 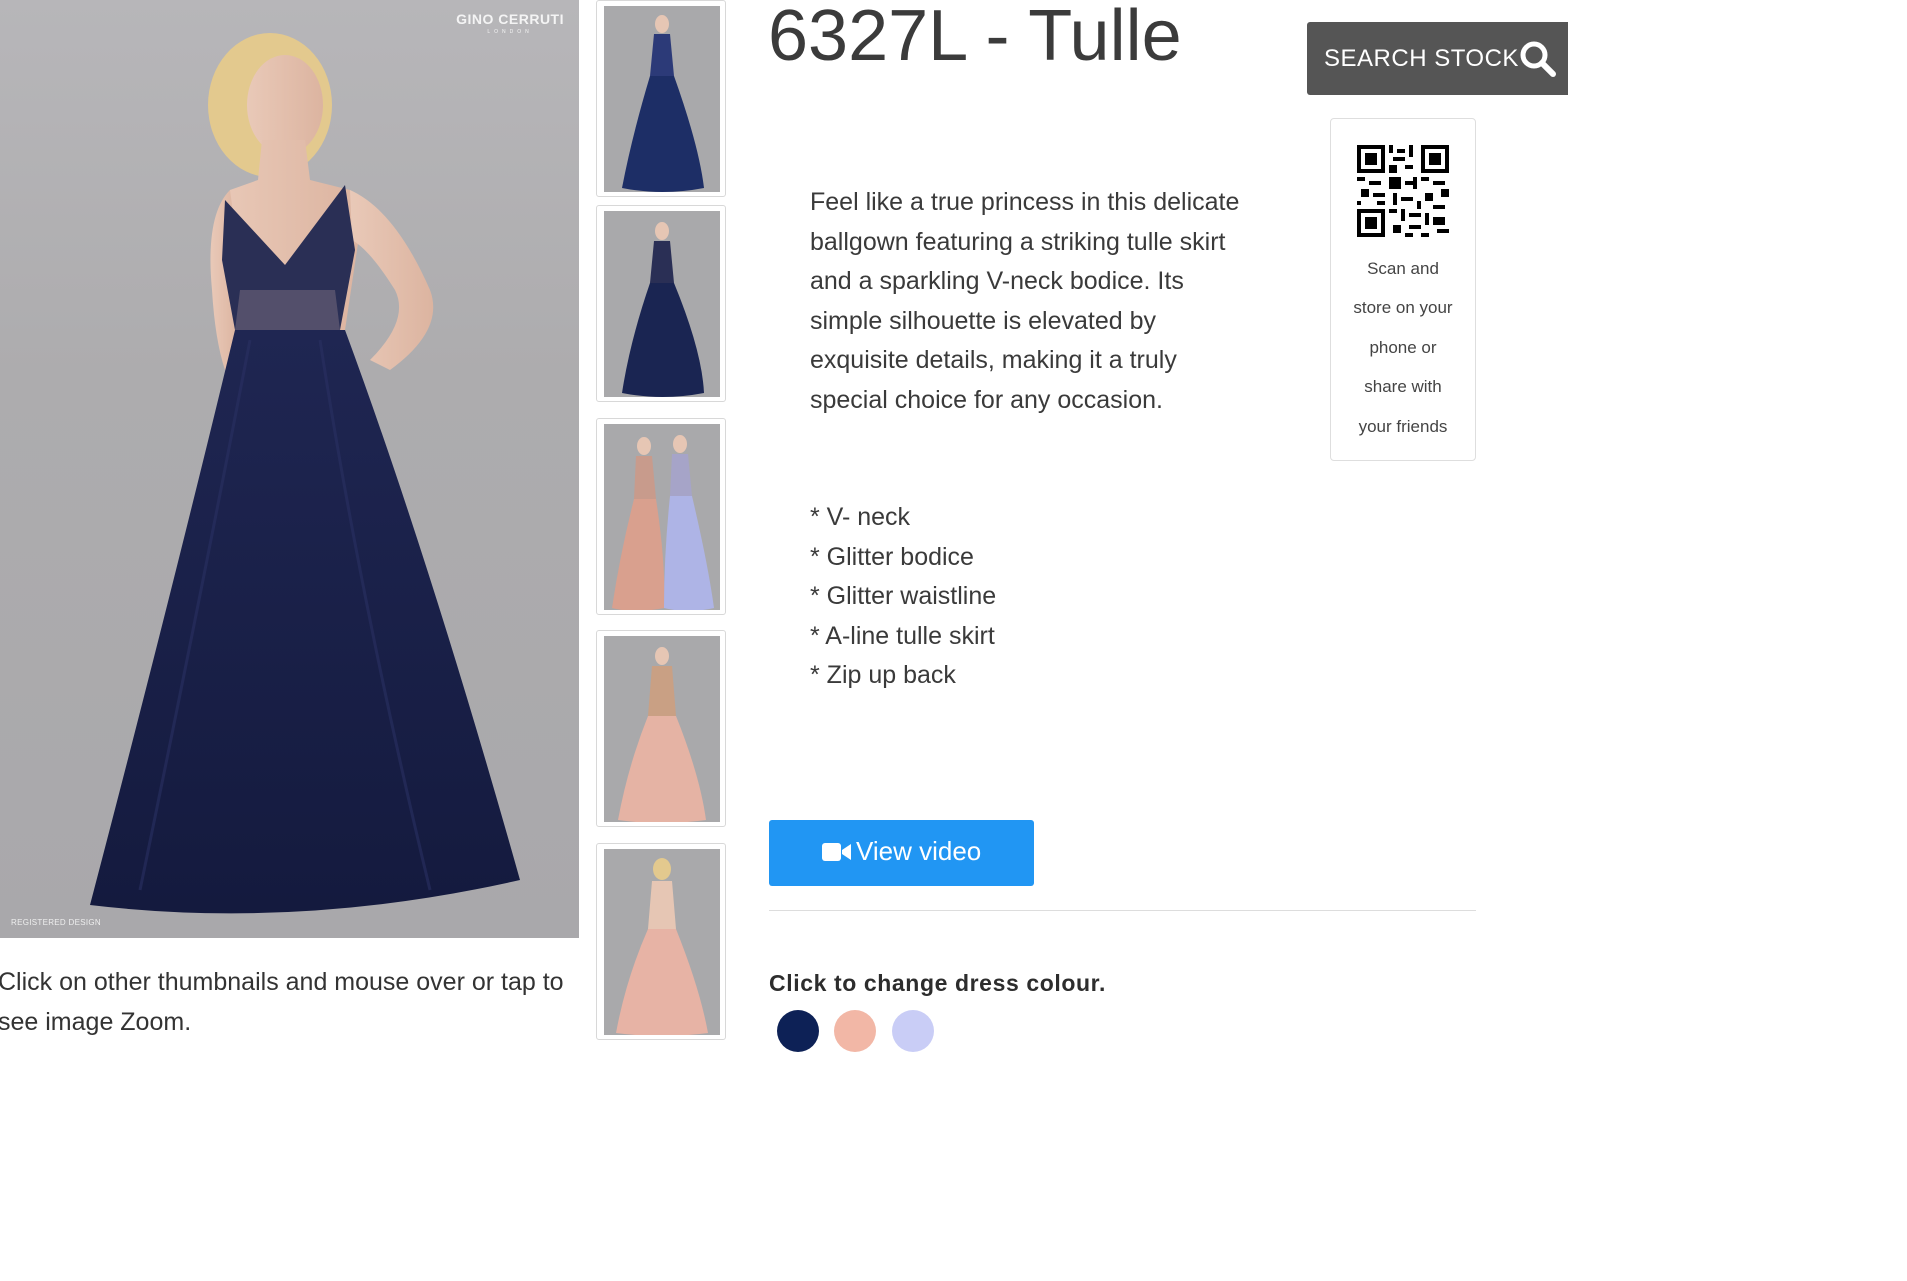 I want to click on qr-caption-line: Scan and, so click(x=1403, y=268).